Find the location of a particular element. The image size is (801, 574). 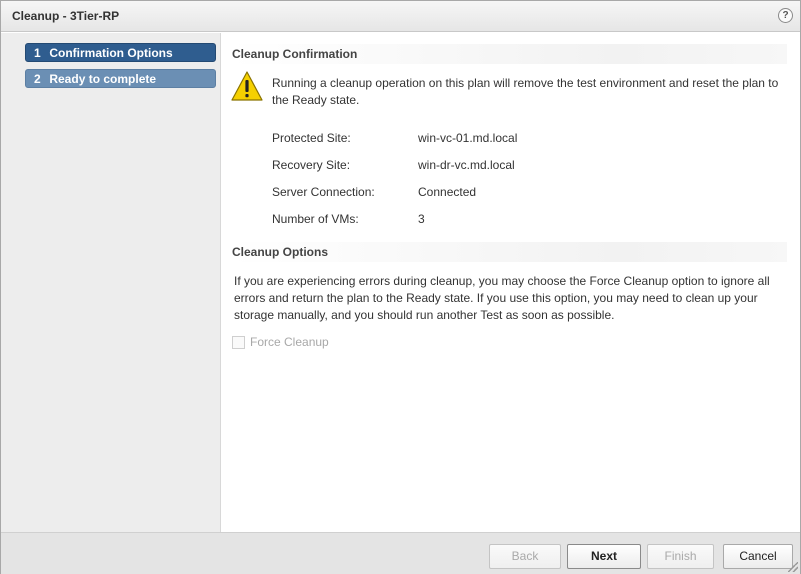

cleanup-options-header: Cleanup Options is located at coordinates (509, 252).